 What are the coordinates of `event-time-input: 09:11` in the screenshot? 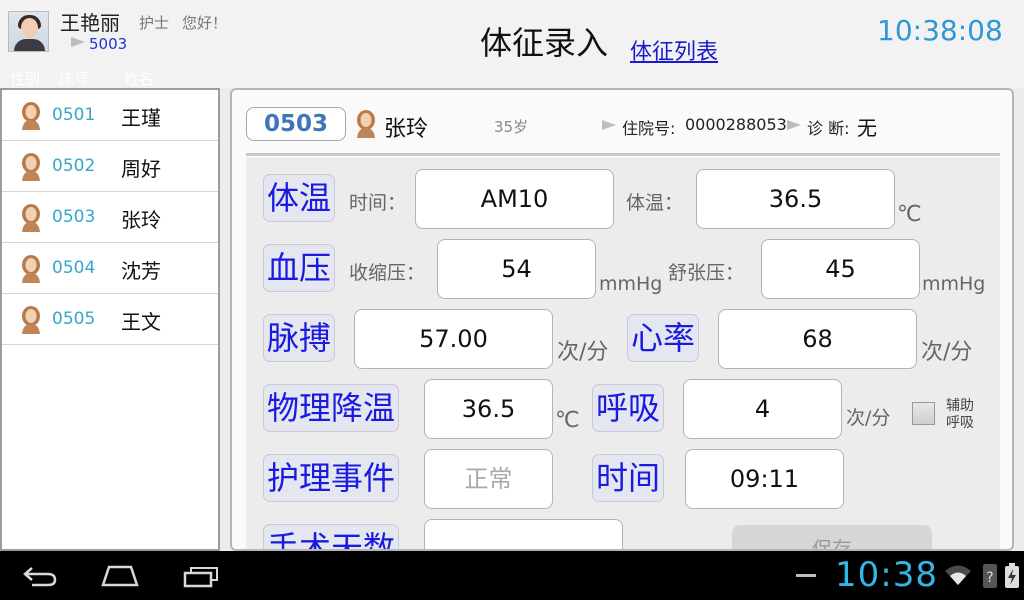 It's located at (764, 479).